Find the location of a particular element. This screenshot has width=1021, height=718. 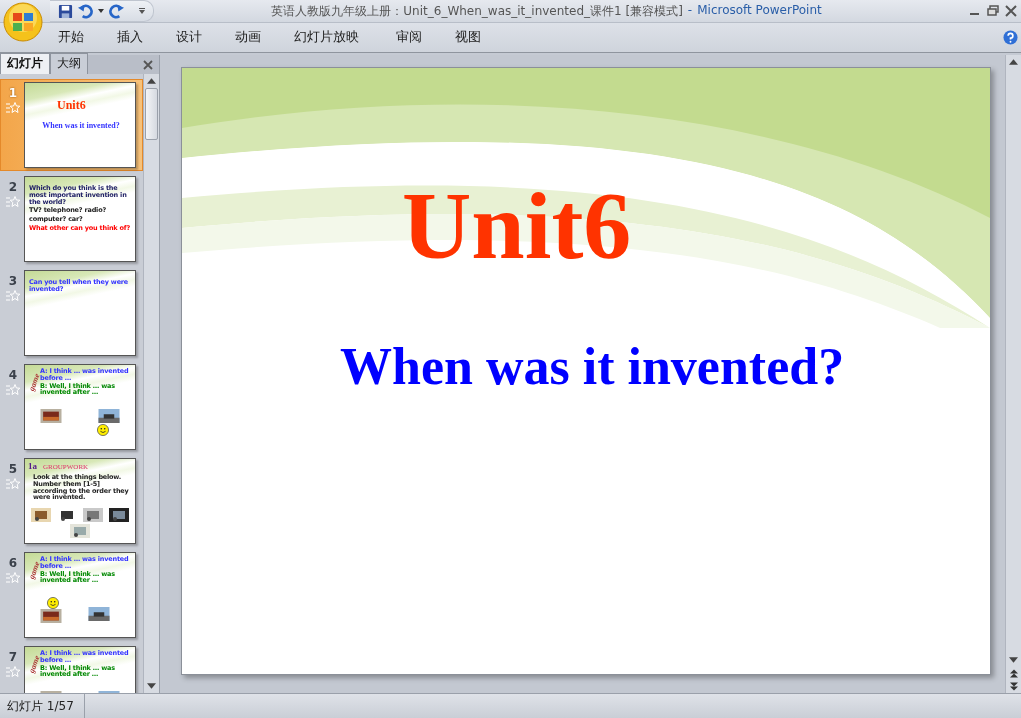

slide-number: 7 is located at coordinates (13, 657).